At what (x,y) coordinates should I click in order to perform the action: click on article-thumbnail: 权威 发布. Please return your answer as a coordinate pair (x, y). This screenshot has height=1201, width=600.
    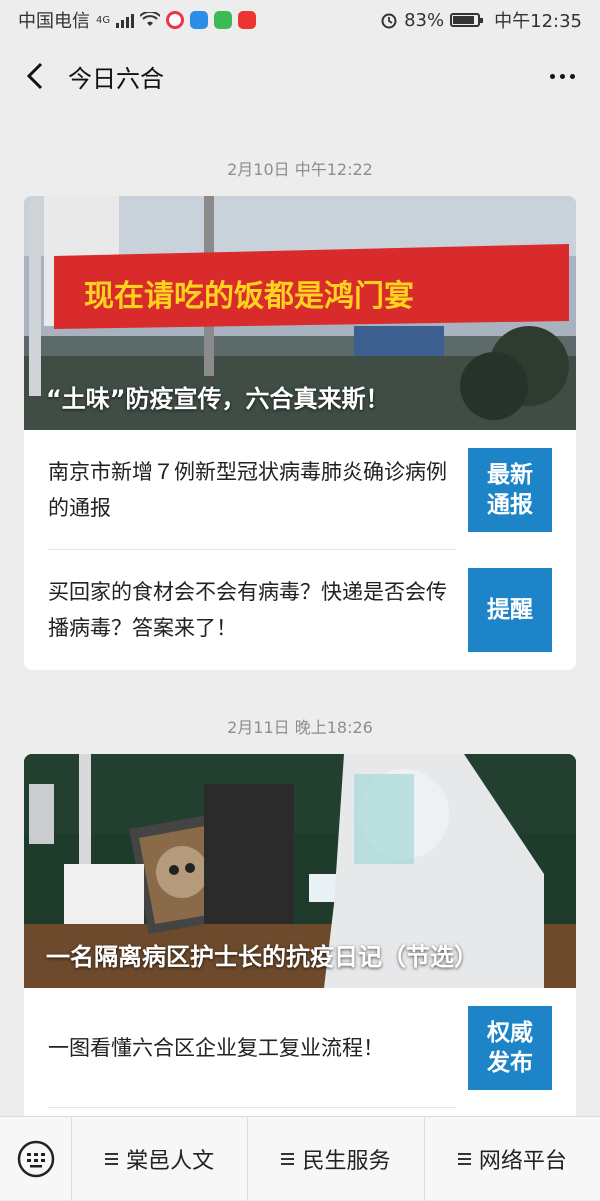
    Looking at the image, I should click on (510, 1048).